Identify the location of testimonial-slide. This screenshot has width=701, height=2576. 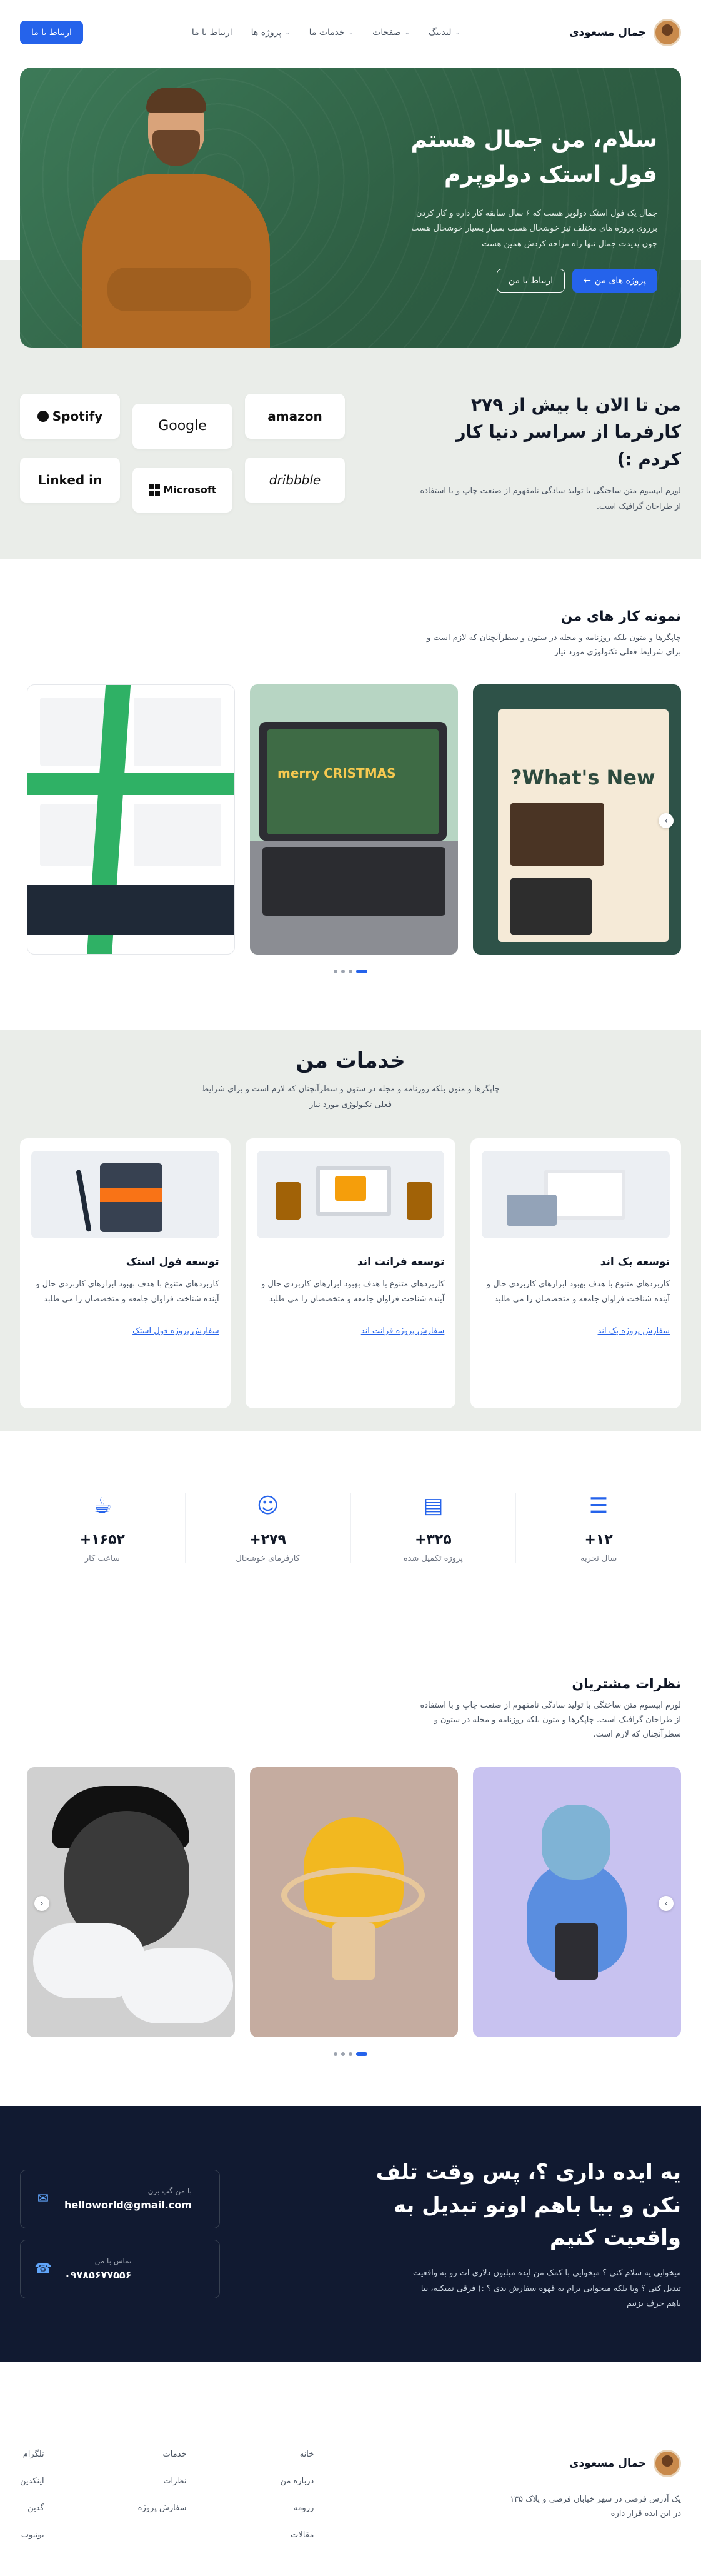
(354, 1902).